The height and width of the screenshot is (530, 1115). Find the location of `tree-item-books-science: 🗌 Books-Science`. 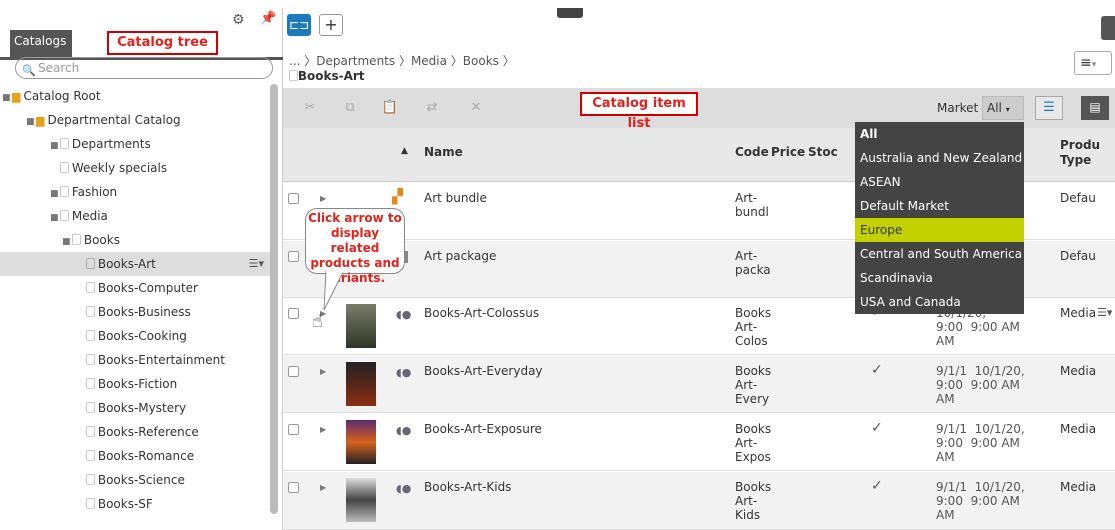

tree-item-books-science: 🗌 Books-Science is located at coordinates (135, 480).